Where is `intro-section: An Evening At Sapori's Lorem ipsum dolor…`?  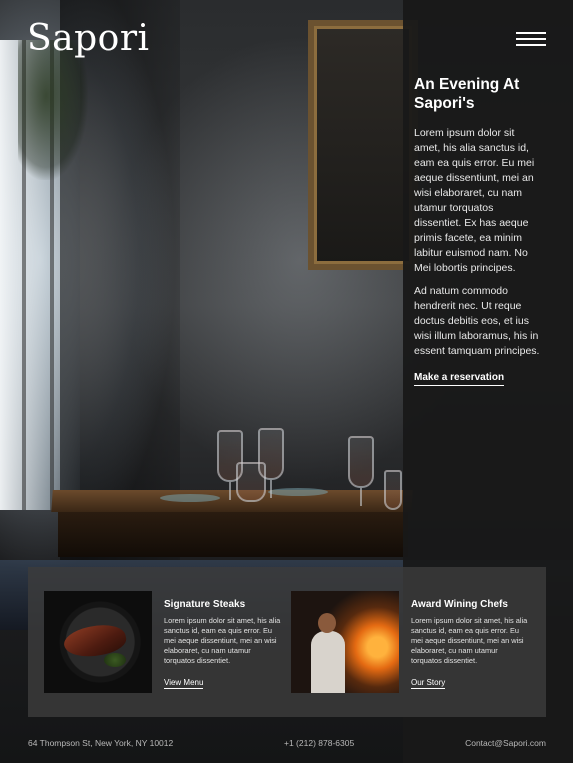 intro-section: An Evening At Sapori's Lorem ipsum dolor… is located at coordinates (478, 230).